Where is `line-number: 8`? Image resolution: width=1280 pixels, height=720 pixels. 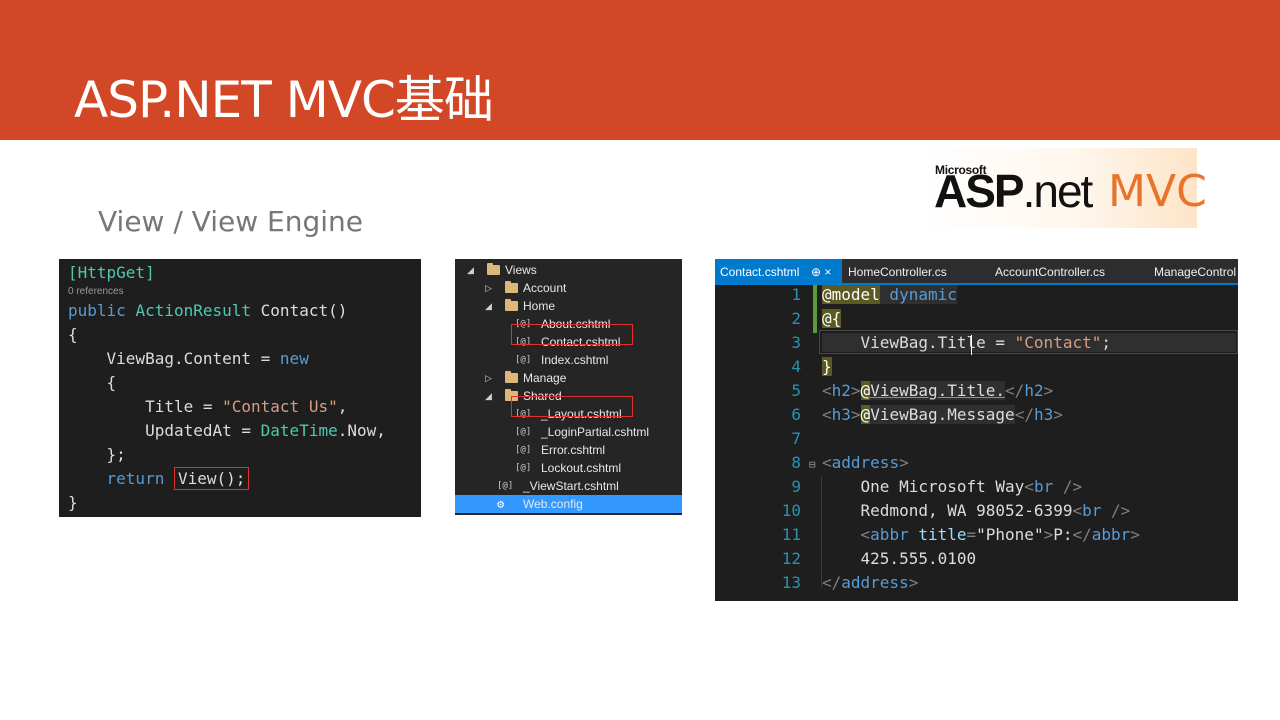
line-number: 8 is located at coordinates (796, 462).